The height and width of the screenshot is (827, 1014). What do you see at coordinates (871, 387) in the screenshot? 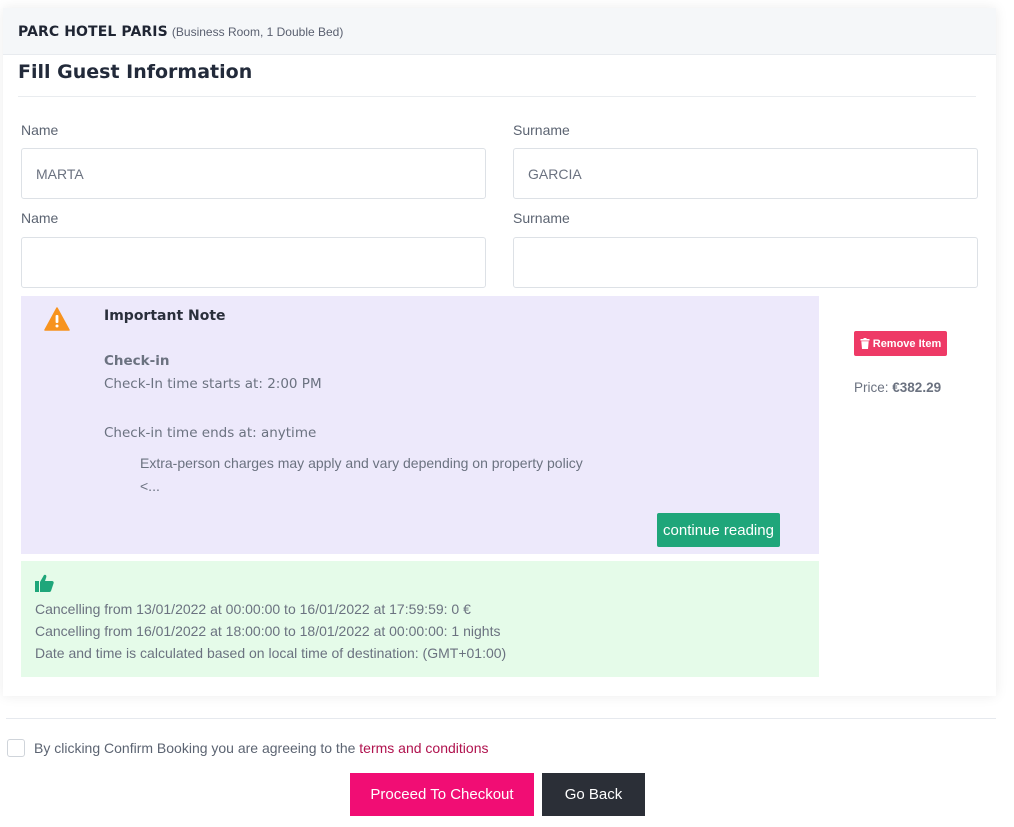
I see `price-label: Price:` at bounding box center [871, 387].